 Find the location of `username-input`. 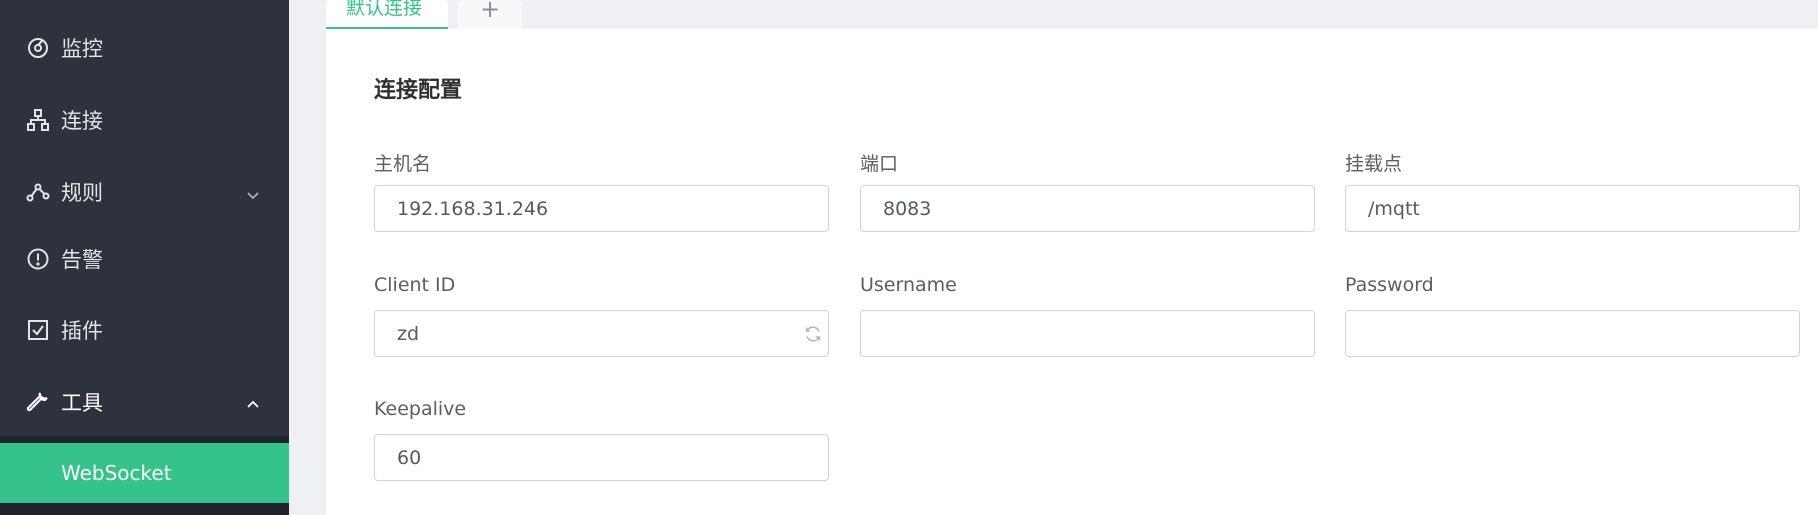

username-input is located at coordinates (1087, 333).